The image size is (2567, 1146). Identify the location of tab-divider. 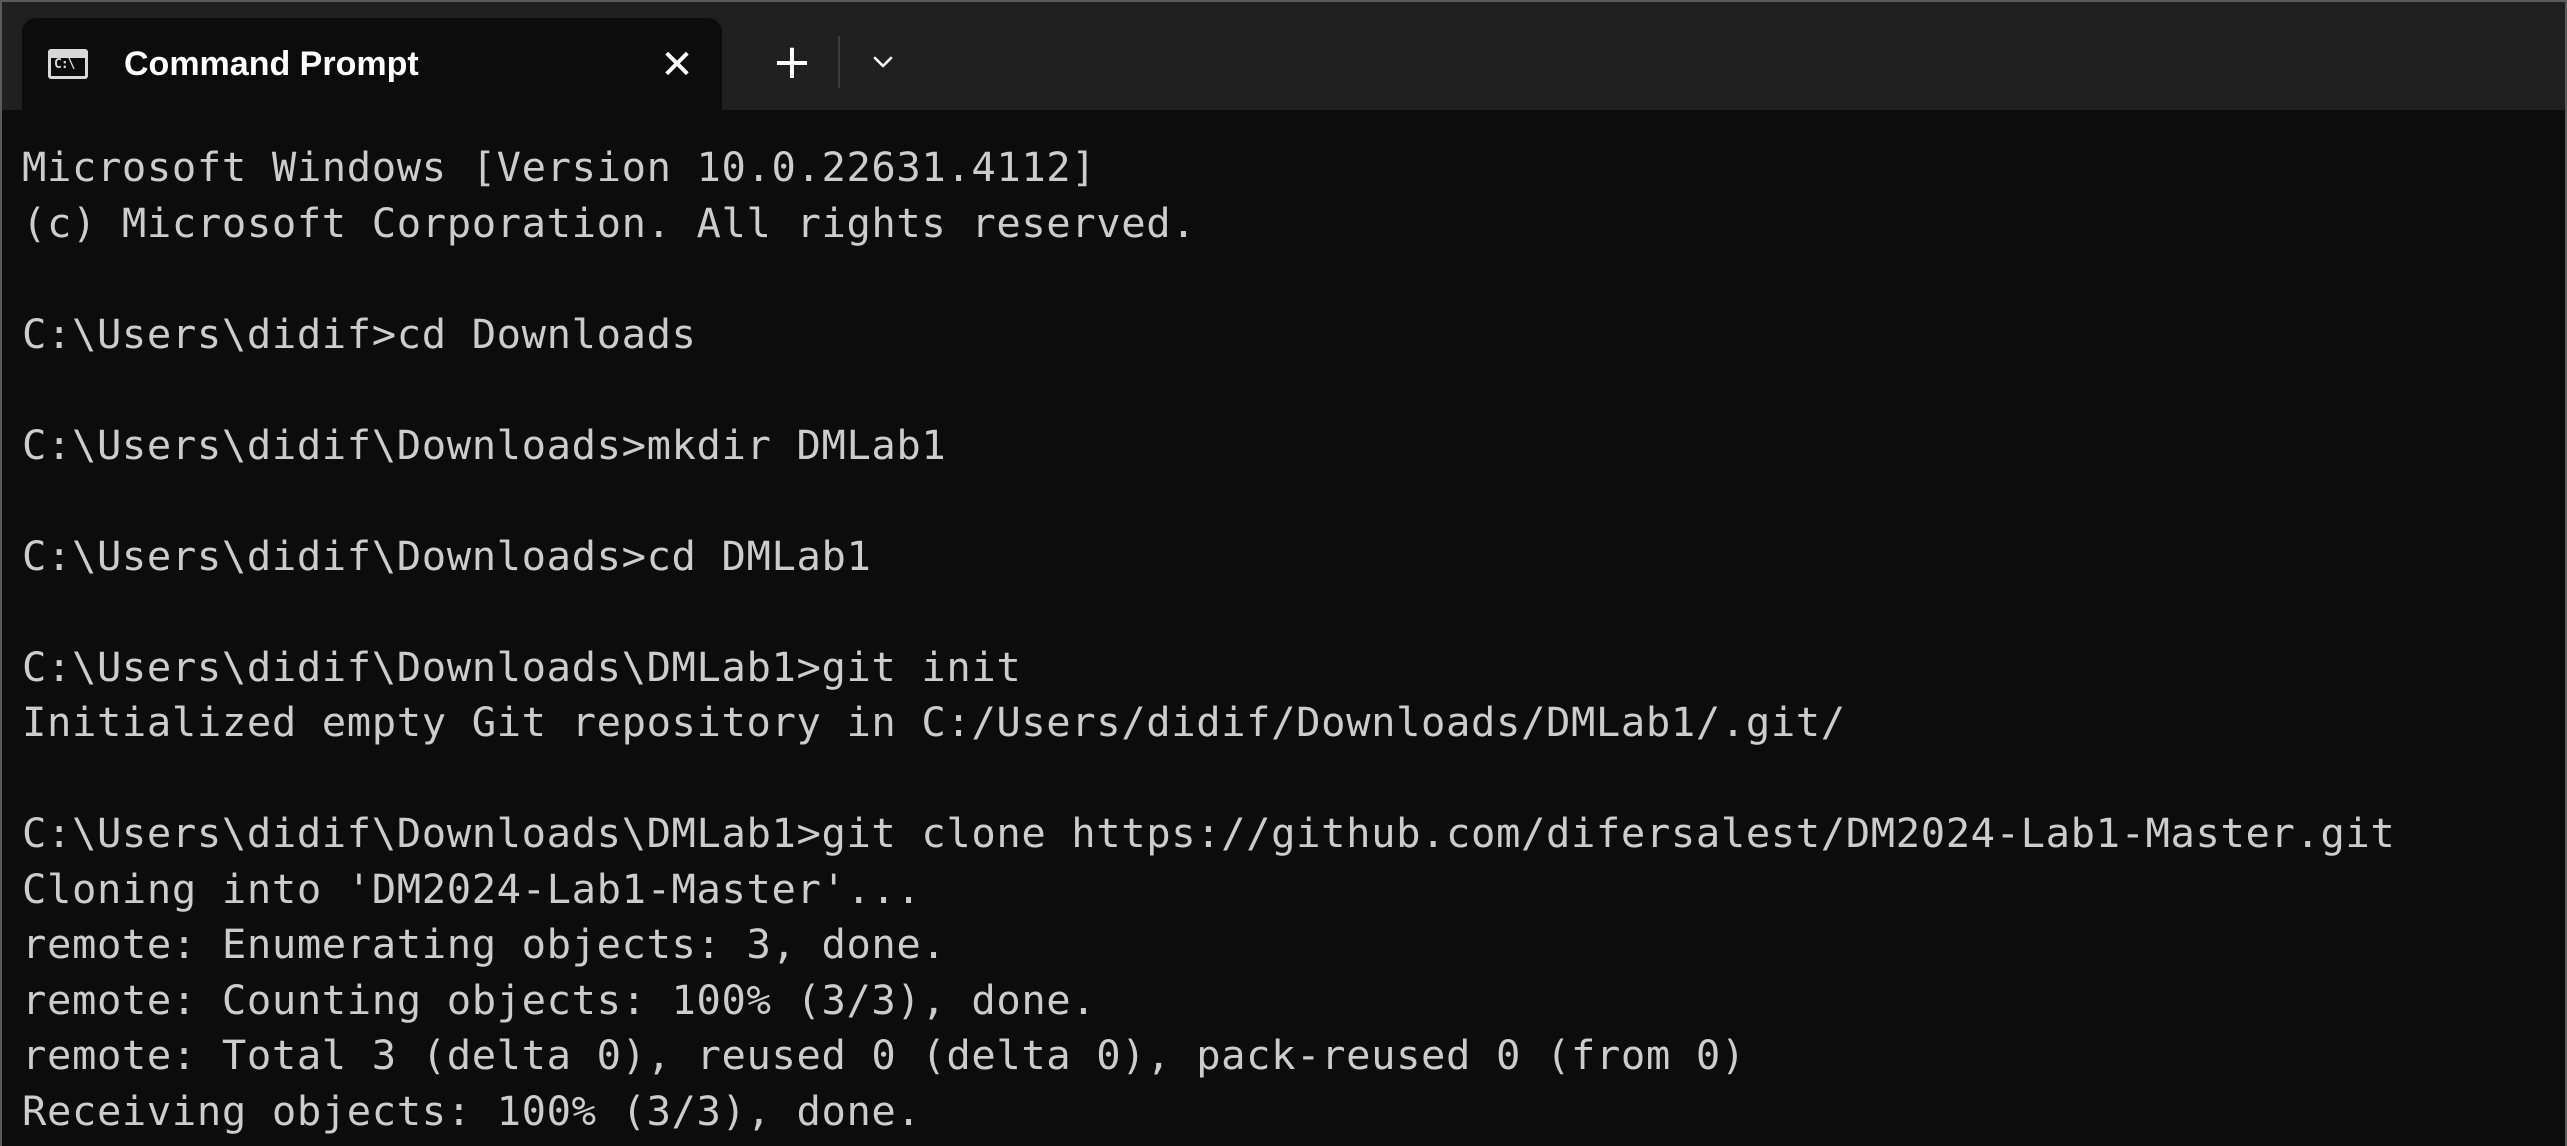
(839, 62).